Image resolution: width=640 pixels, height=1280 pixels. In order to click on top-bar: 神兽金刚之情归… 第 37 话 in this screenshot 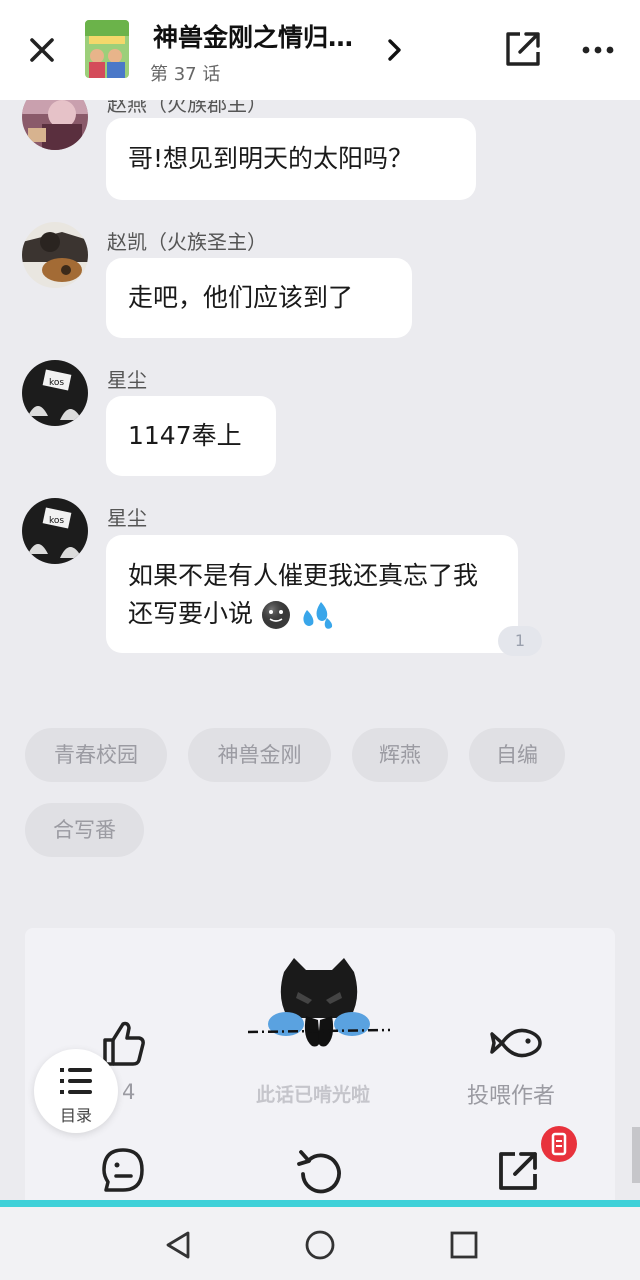, I will do `click(320, 50)`.